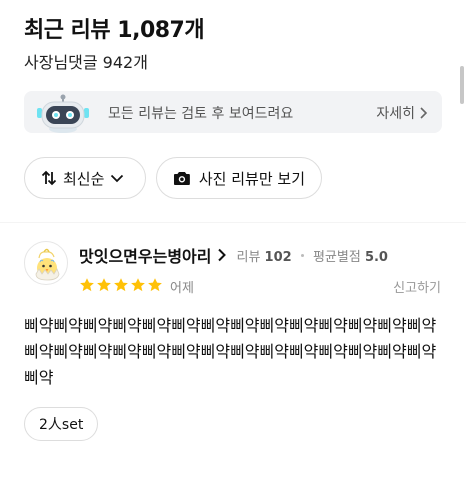 The height and width of the screenshot is (487, 466). I want to click on sort-label: 최신순, so click(84, 178).